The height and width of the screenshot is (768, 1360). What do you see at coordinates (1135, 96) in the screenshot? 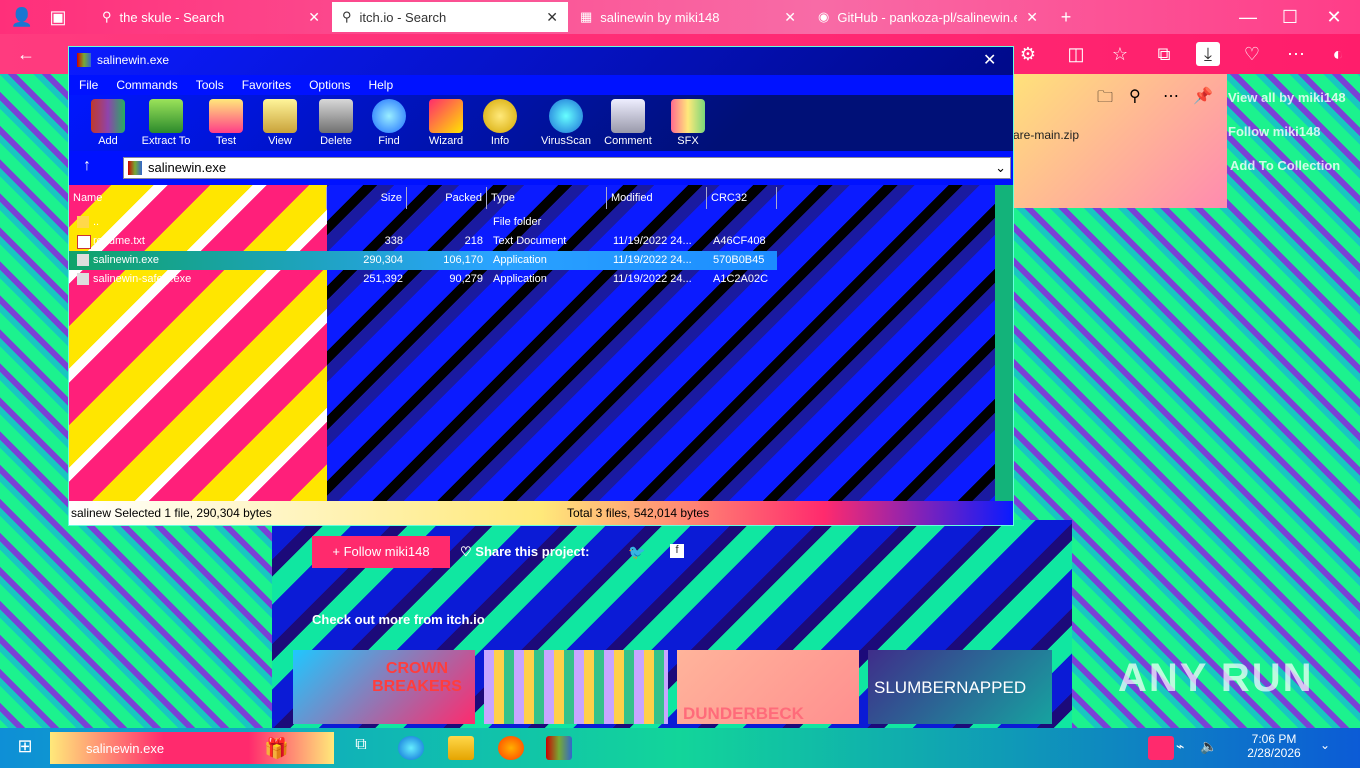
I see `search-icon: ⚲` at bounding box center [1135, 96].